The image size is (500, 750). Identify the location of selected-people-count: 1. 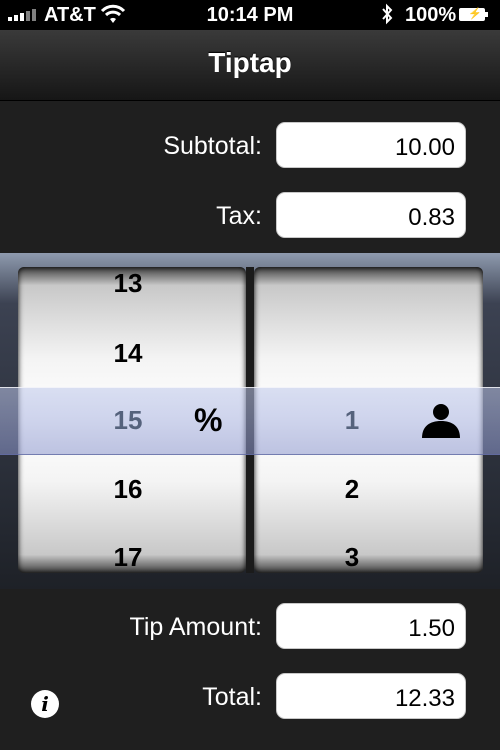
(352, 420).